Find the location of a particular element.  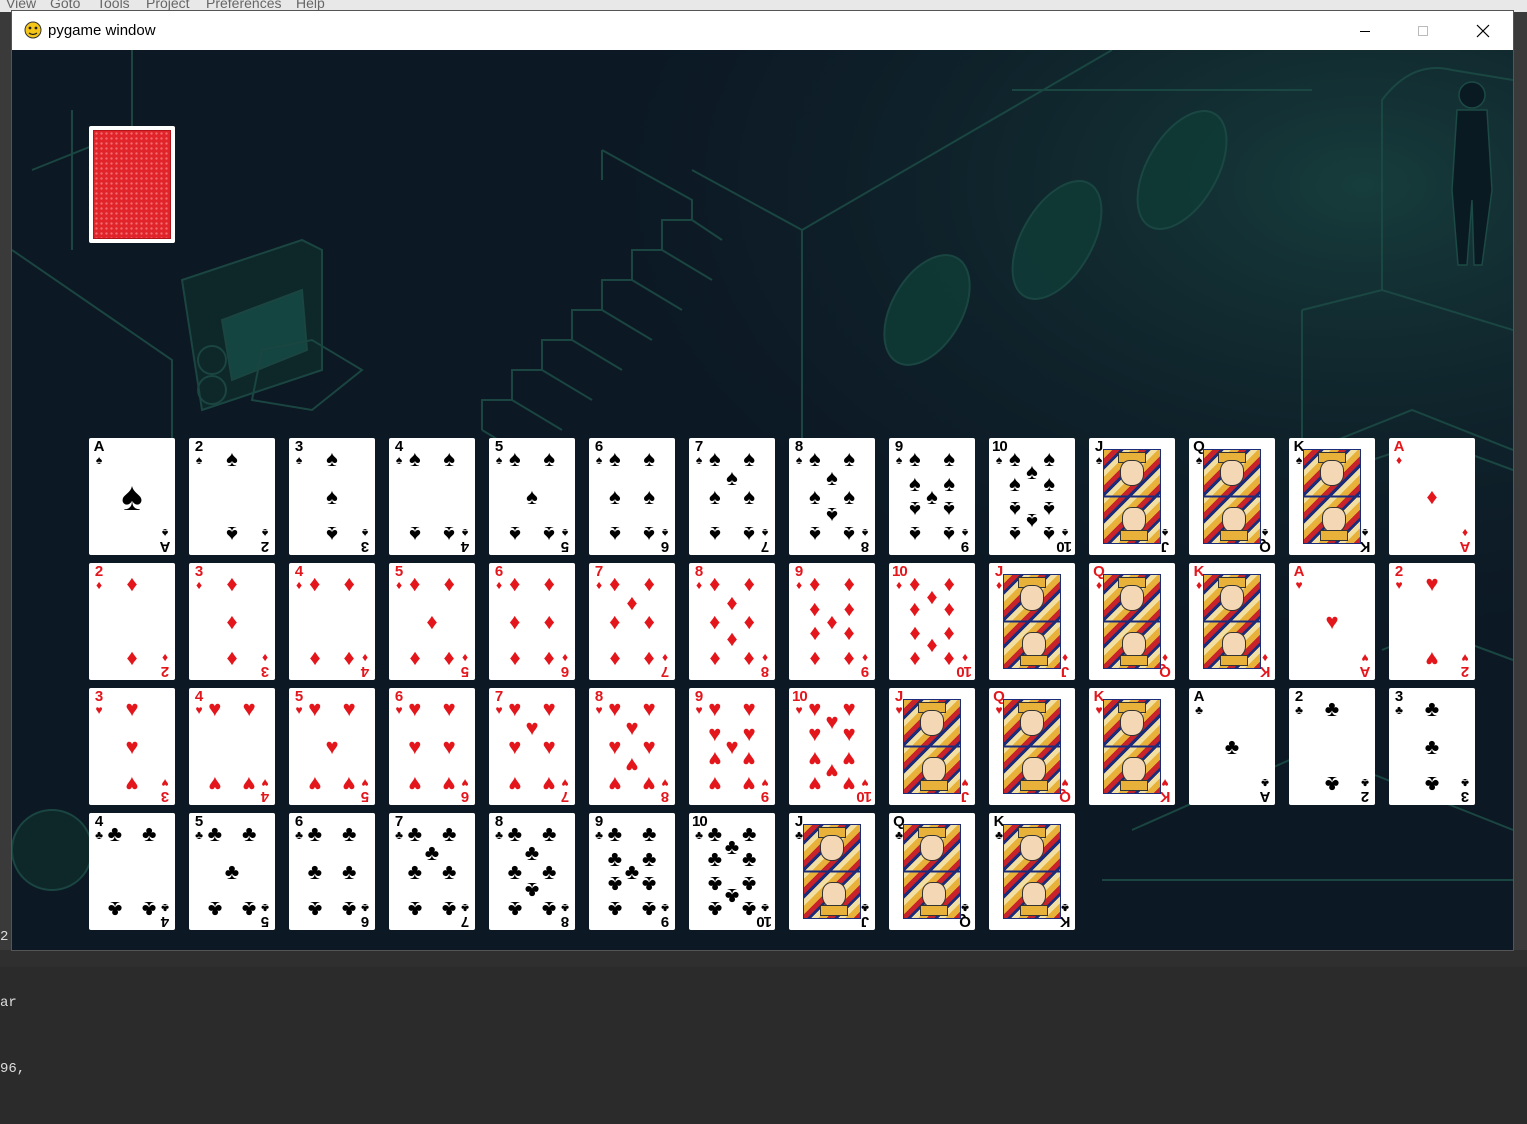

card-k-of-hearts: K ♥ K ♥ is located at coordinates (1132, 746).